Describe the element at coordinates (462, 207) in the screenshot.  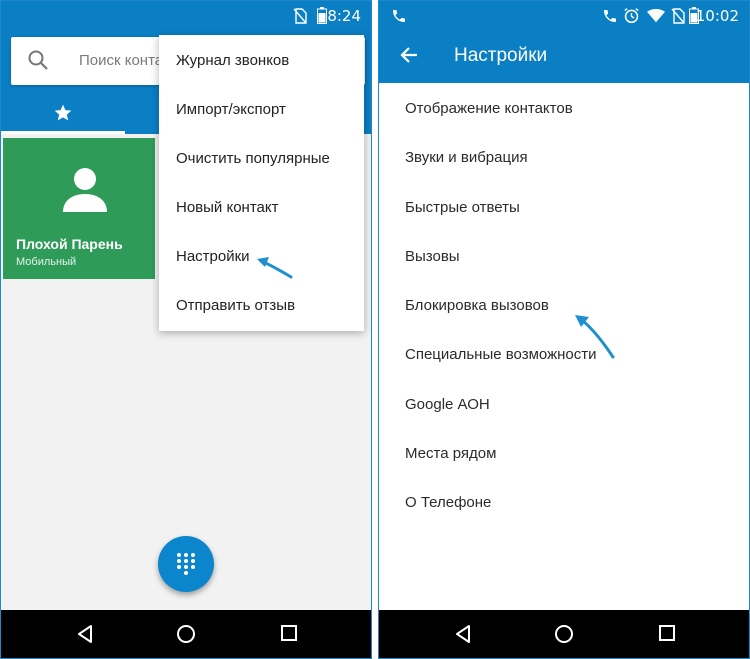
I see `settings-item-quick-replies: Быстрые ответы` at that location.